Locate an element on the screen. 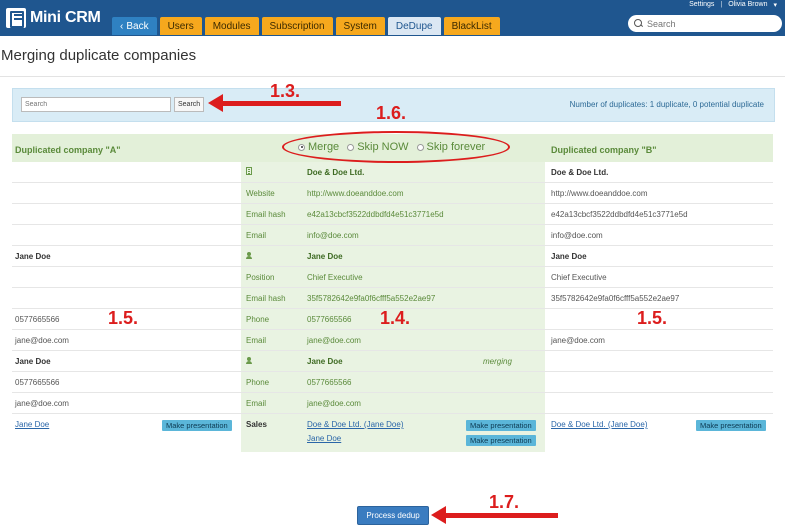  tab-dedupe: DeDupe is located at coordinates (414, 26).